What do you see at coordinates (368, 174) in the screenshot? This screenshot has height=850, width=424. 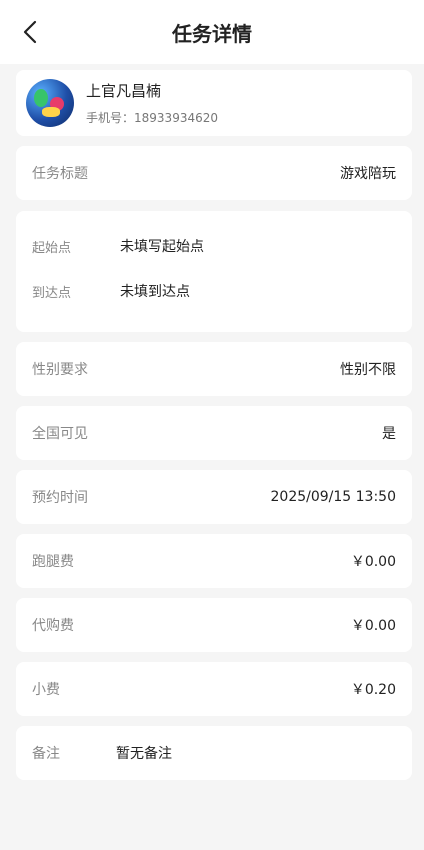 I see `task-title-value: 游戏陪玩` at bounding box center [368, 174].